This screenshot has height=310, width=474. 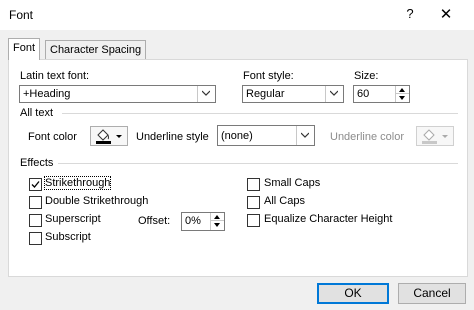 I want to click on equalize-height-label: Equalize Character Height, so click(x=328, y=219).